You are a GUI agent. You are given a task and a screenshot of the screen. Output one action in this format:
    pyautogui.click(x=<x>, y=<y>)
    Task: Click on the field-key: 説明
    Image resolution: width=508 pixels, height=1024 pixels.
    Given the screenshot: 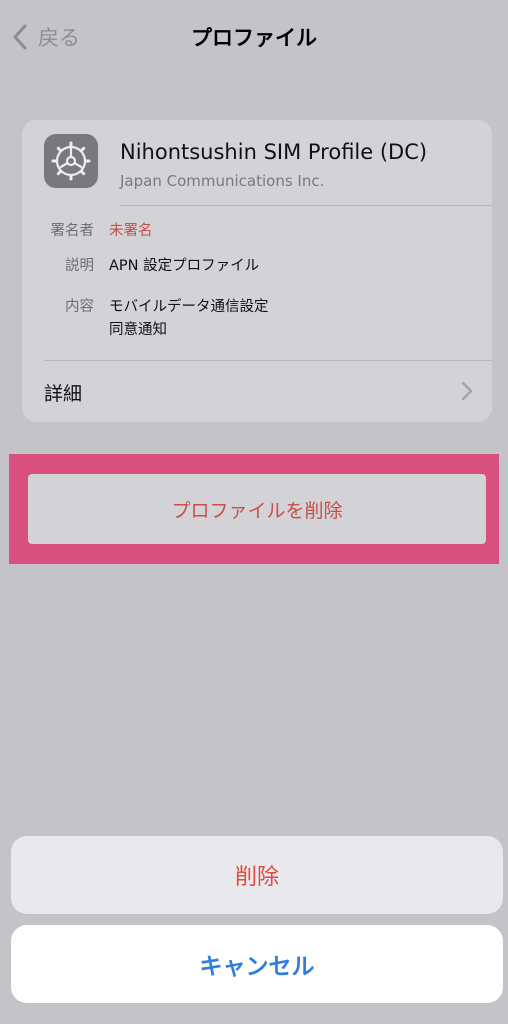 What is the action you would take?
    pyautogui.click(x=79, y=266)
    